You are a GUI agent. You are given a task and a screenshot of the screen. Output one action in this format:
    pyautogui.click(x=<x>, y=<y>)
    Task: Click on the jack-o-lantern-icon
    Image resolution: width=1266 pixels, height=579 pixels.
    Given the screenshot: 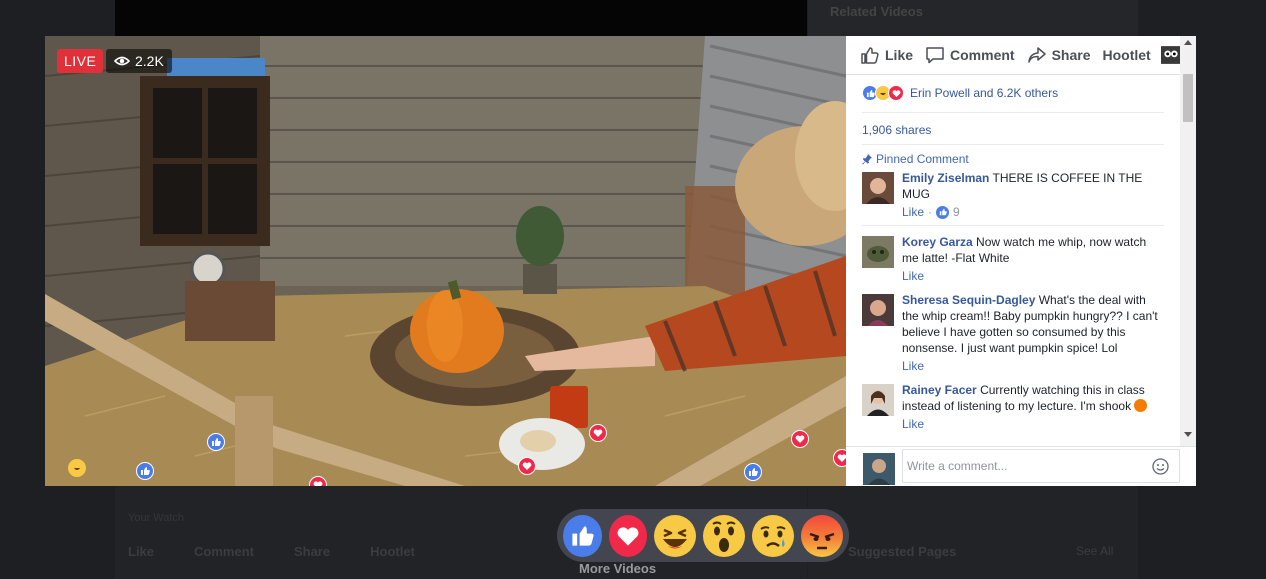 What is the action you would take?
    pyautogui.click(x=1141, y=405)
    